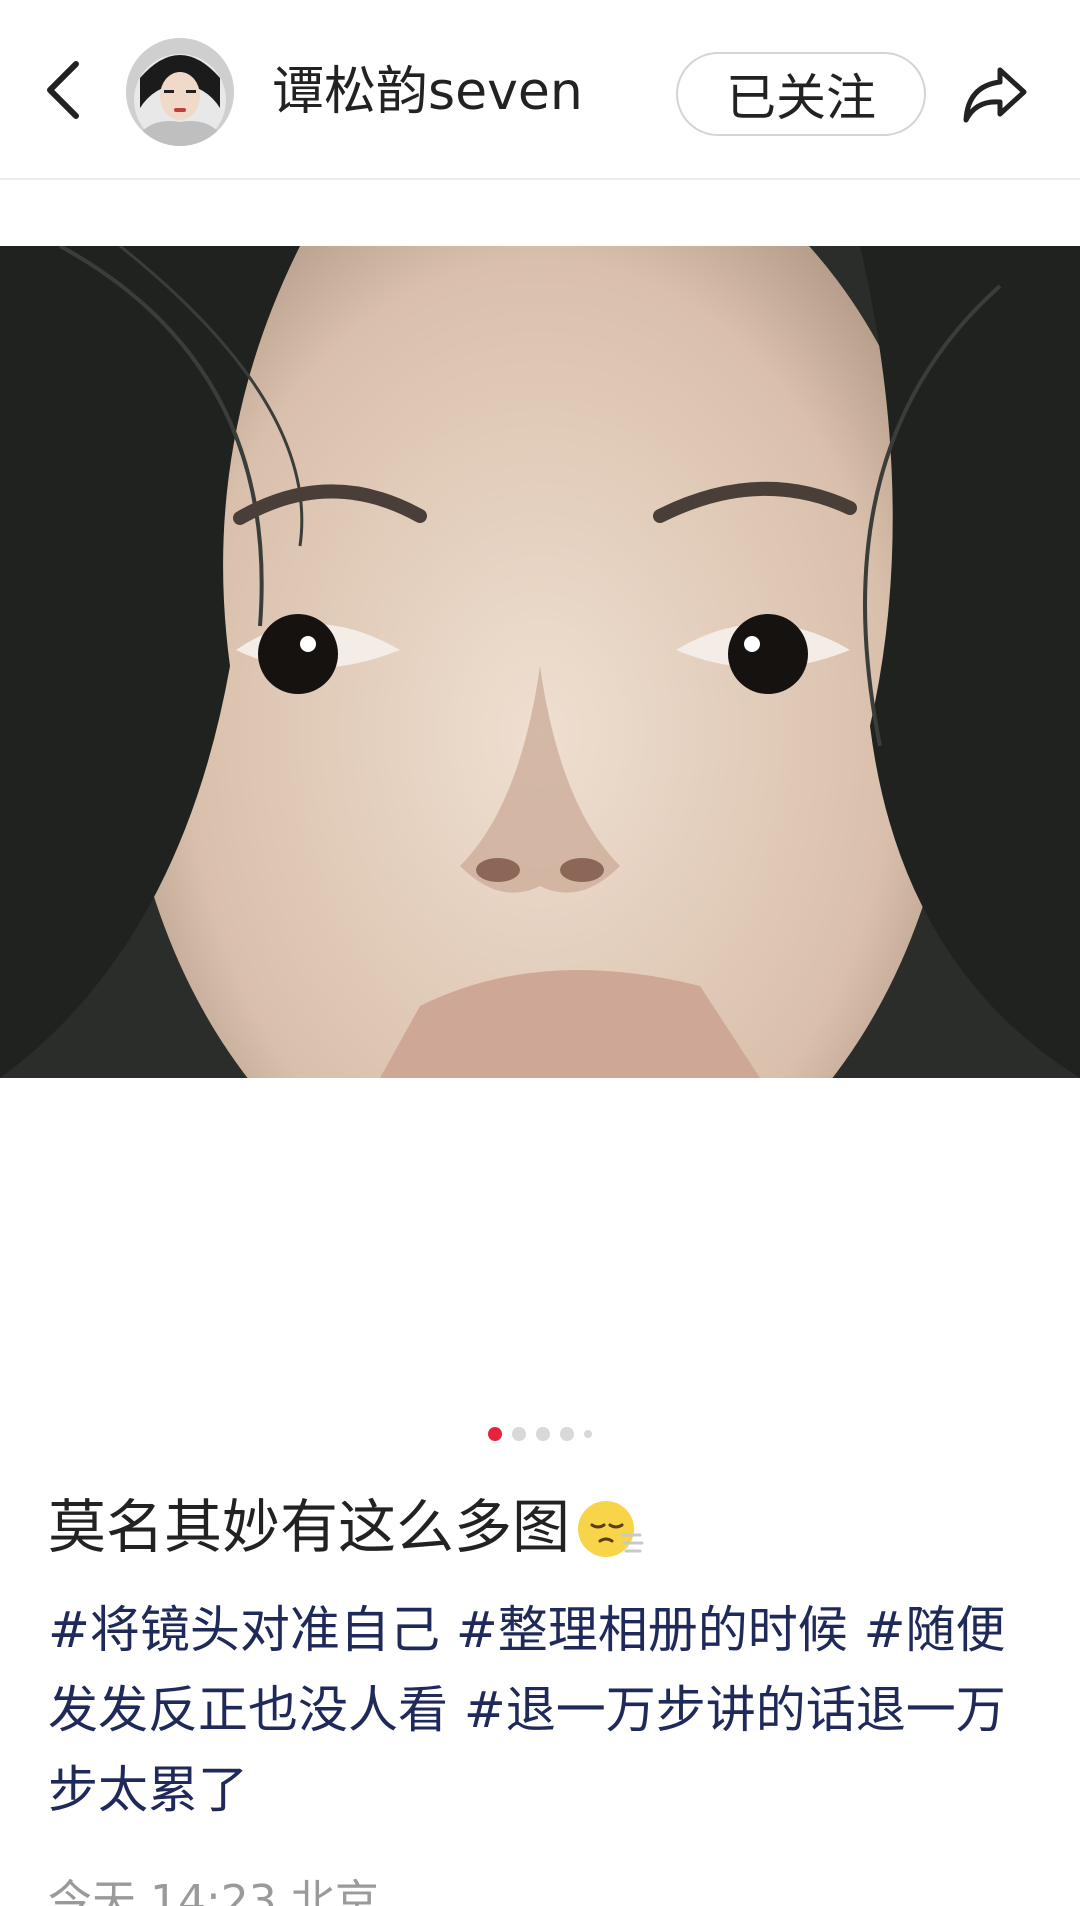 The width and height of the screenshot is (1080, 1906). What do you see at coordinates (427, 92) in the screenshot?
I see `username: 谭松韵seven` at bounding box center [427, 92].